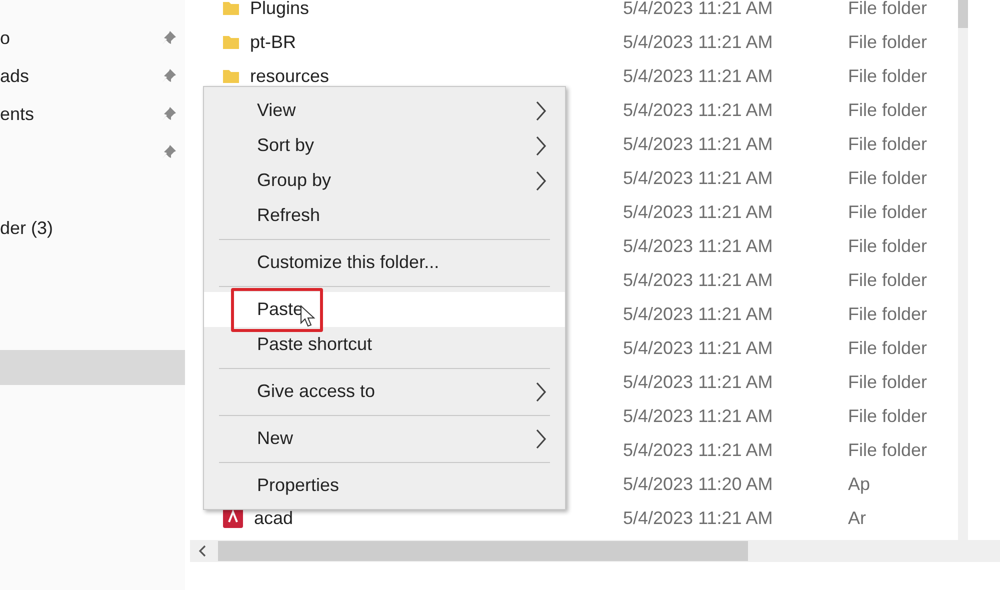 The height and width of the screenshot is (590, 1000). I want to click on horizontal-scrollbar, so click(595, 551).